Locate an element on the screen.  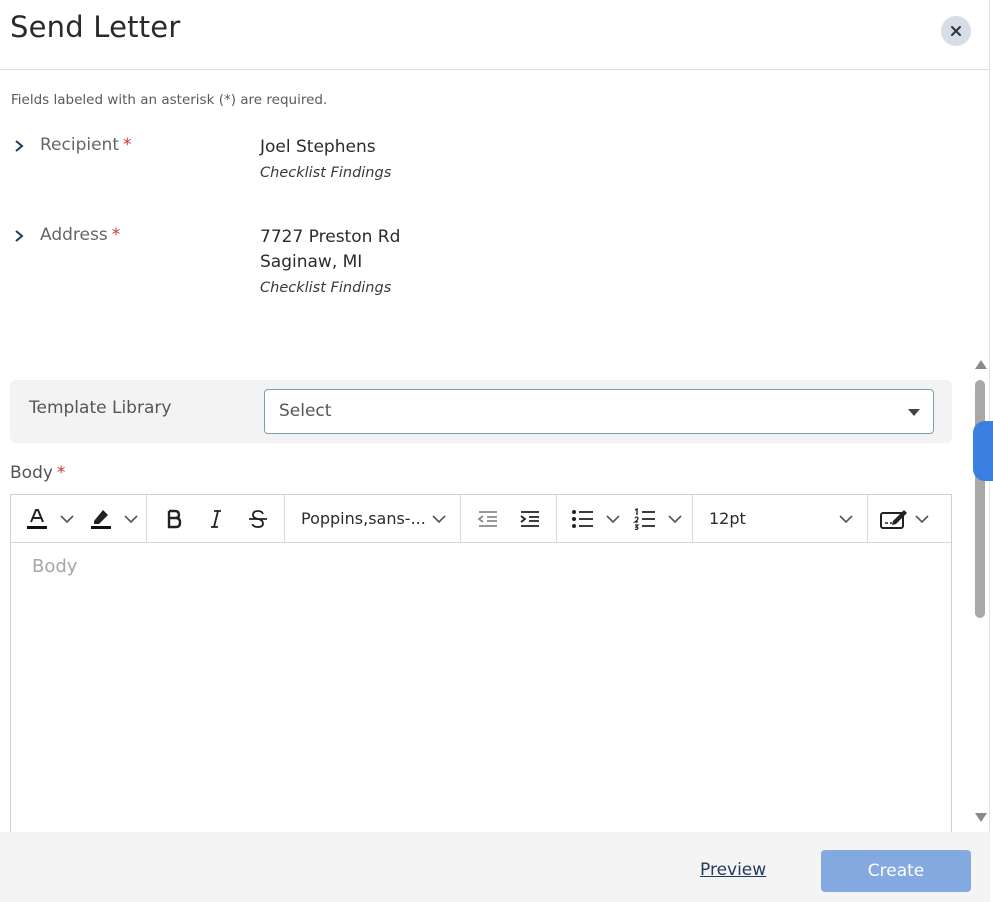
strikethrough-icon is located at coordinates (258, 519).